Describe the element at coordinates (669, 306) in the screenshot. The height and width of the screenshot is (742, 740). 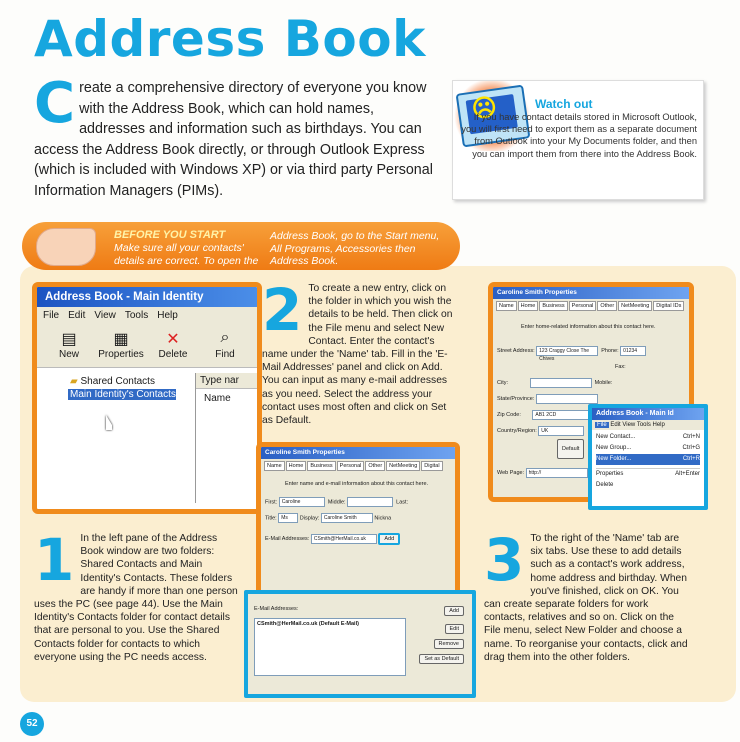
I see `tab-digital-ids: Digital IDs` at that location.